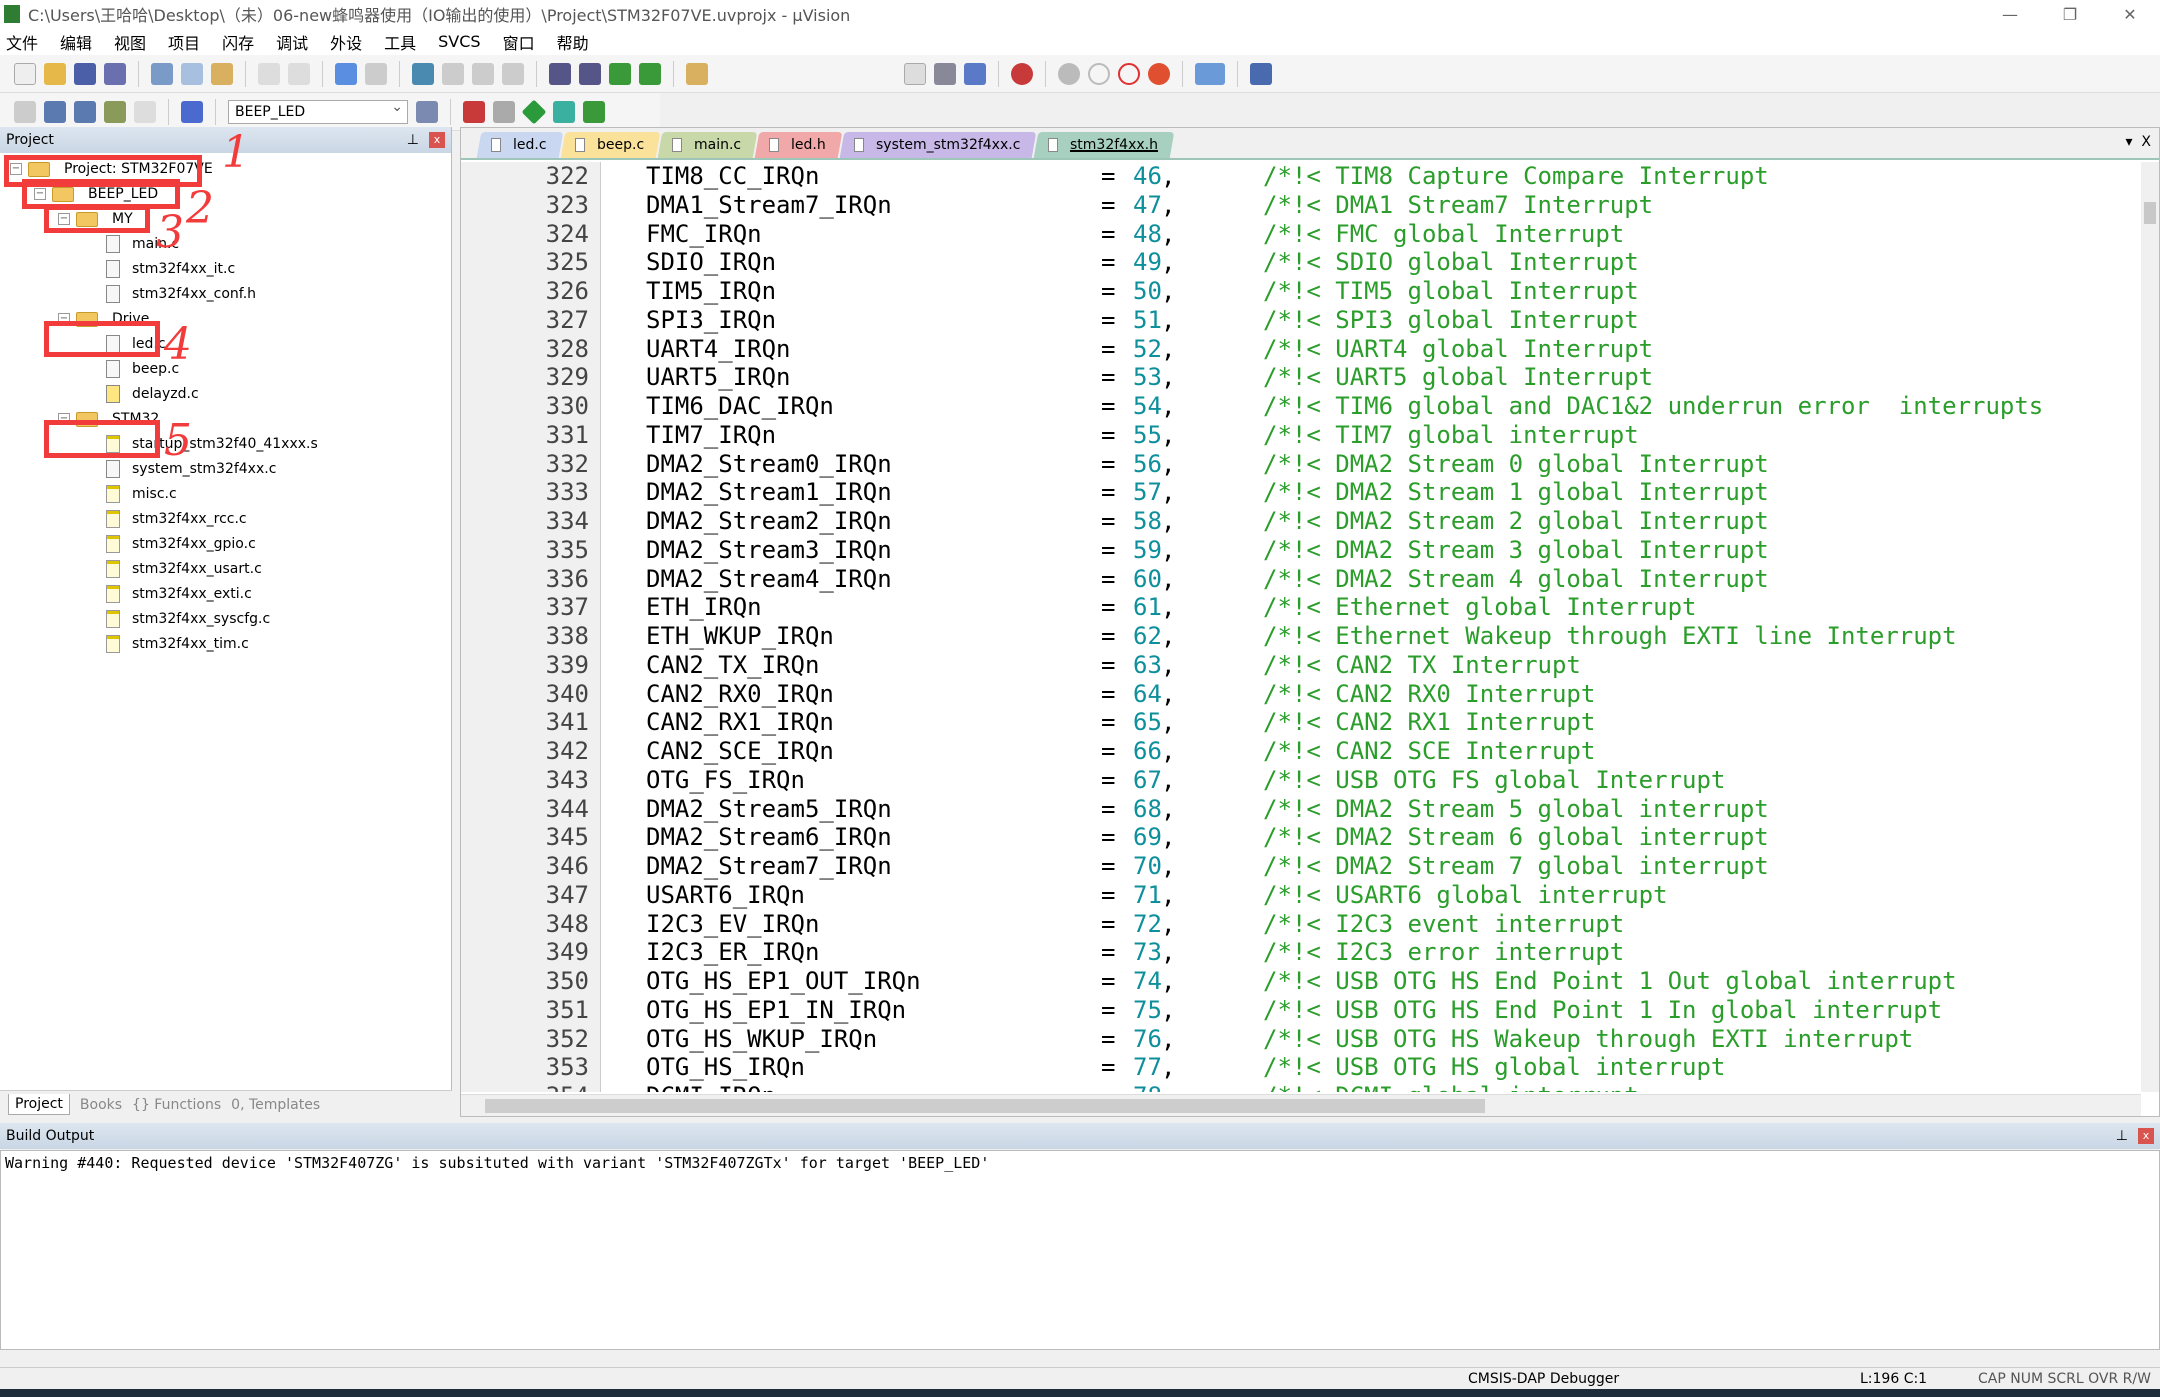  I want to click on download-icon, so click(192, 111).